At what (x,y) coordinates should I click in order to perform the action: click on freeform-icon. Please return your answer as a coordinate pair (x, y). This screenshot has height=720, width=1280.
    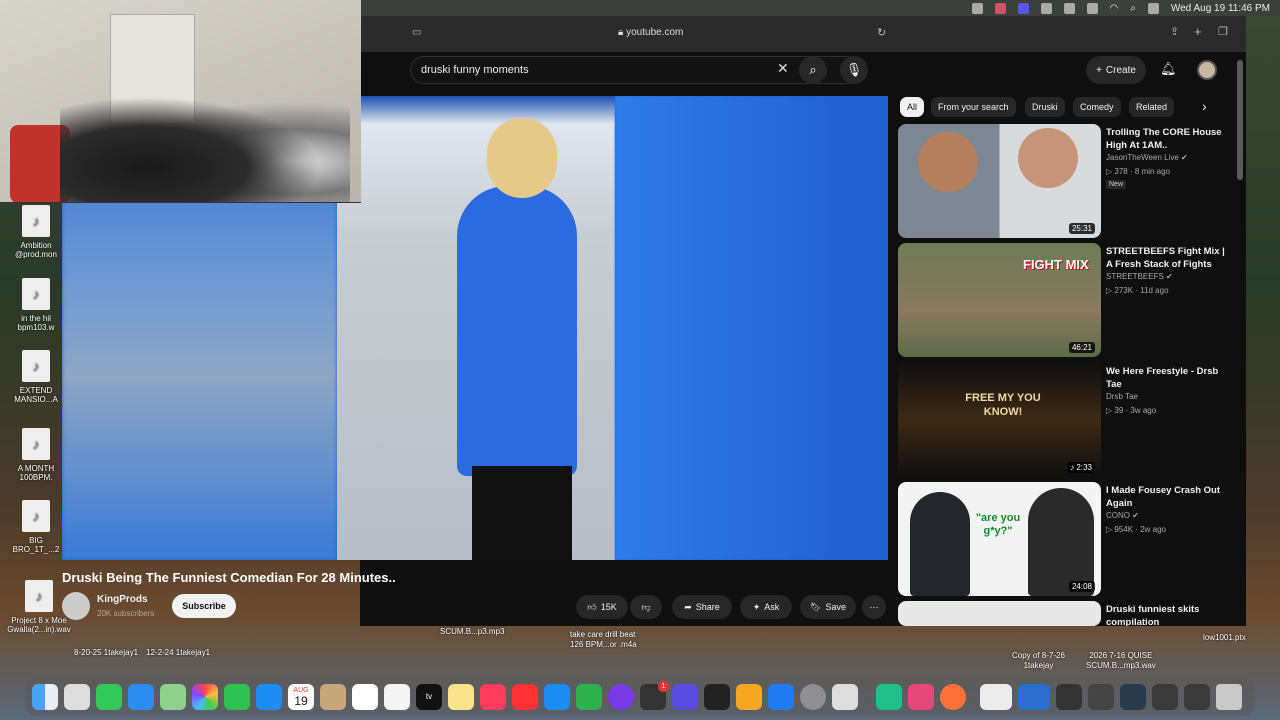
    Looking at the image, I should click on (397, 697).